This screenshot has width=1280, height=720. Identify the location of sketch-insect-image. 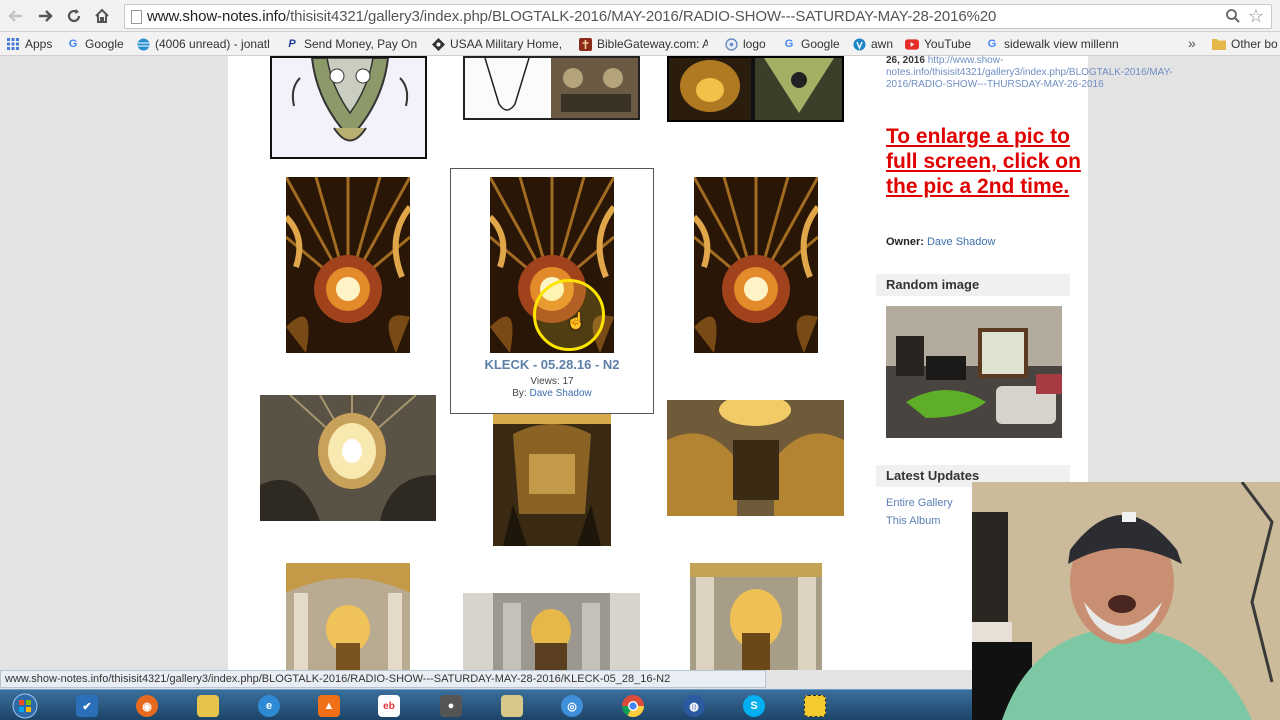
(551, 88).